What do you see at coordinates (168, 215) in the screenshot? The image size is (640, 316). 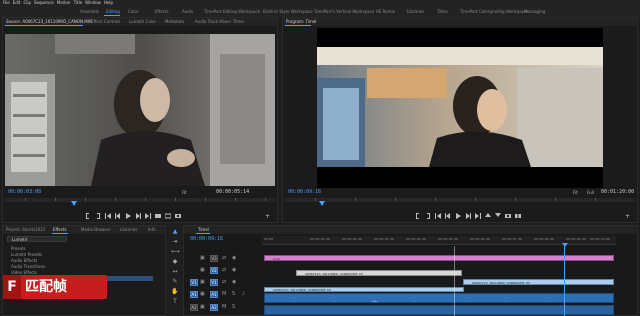 I see `overwrite-icon` at bounding box center [168, 215].